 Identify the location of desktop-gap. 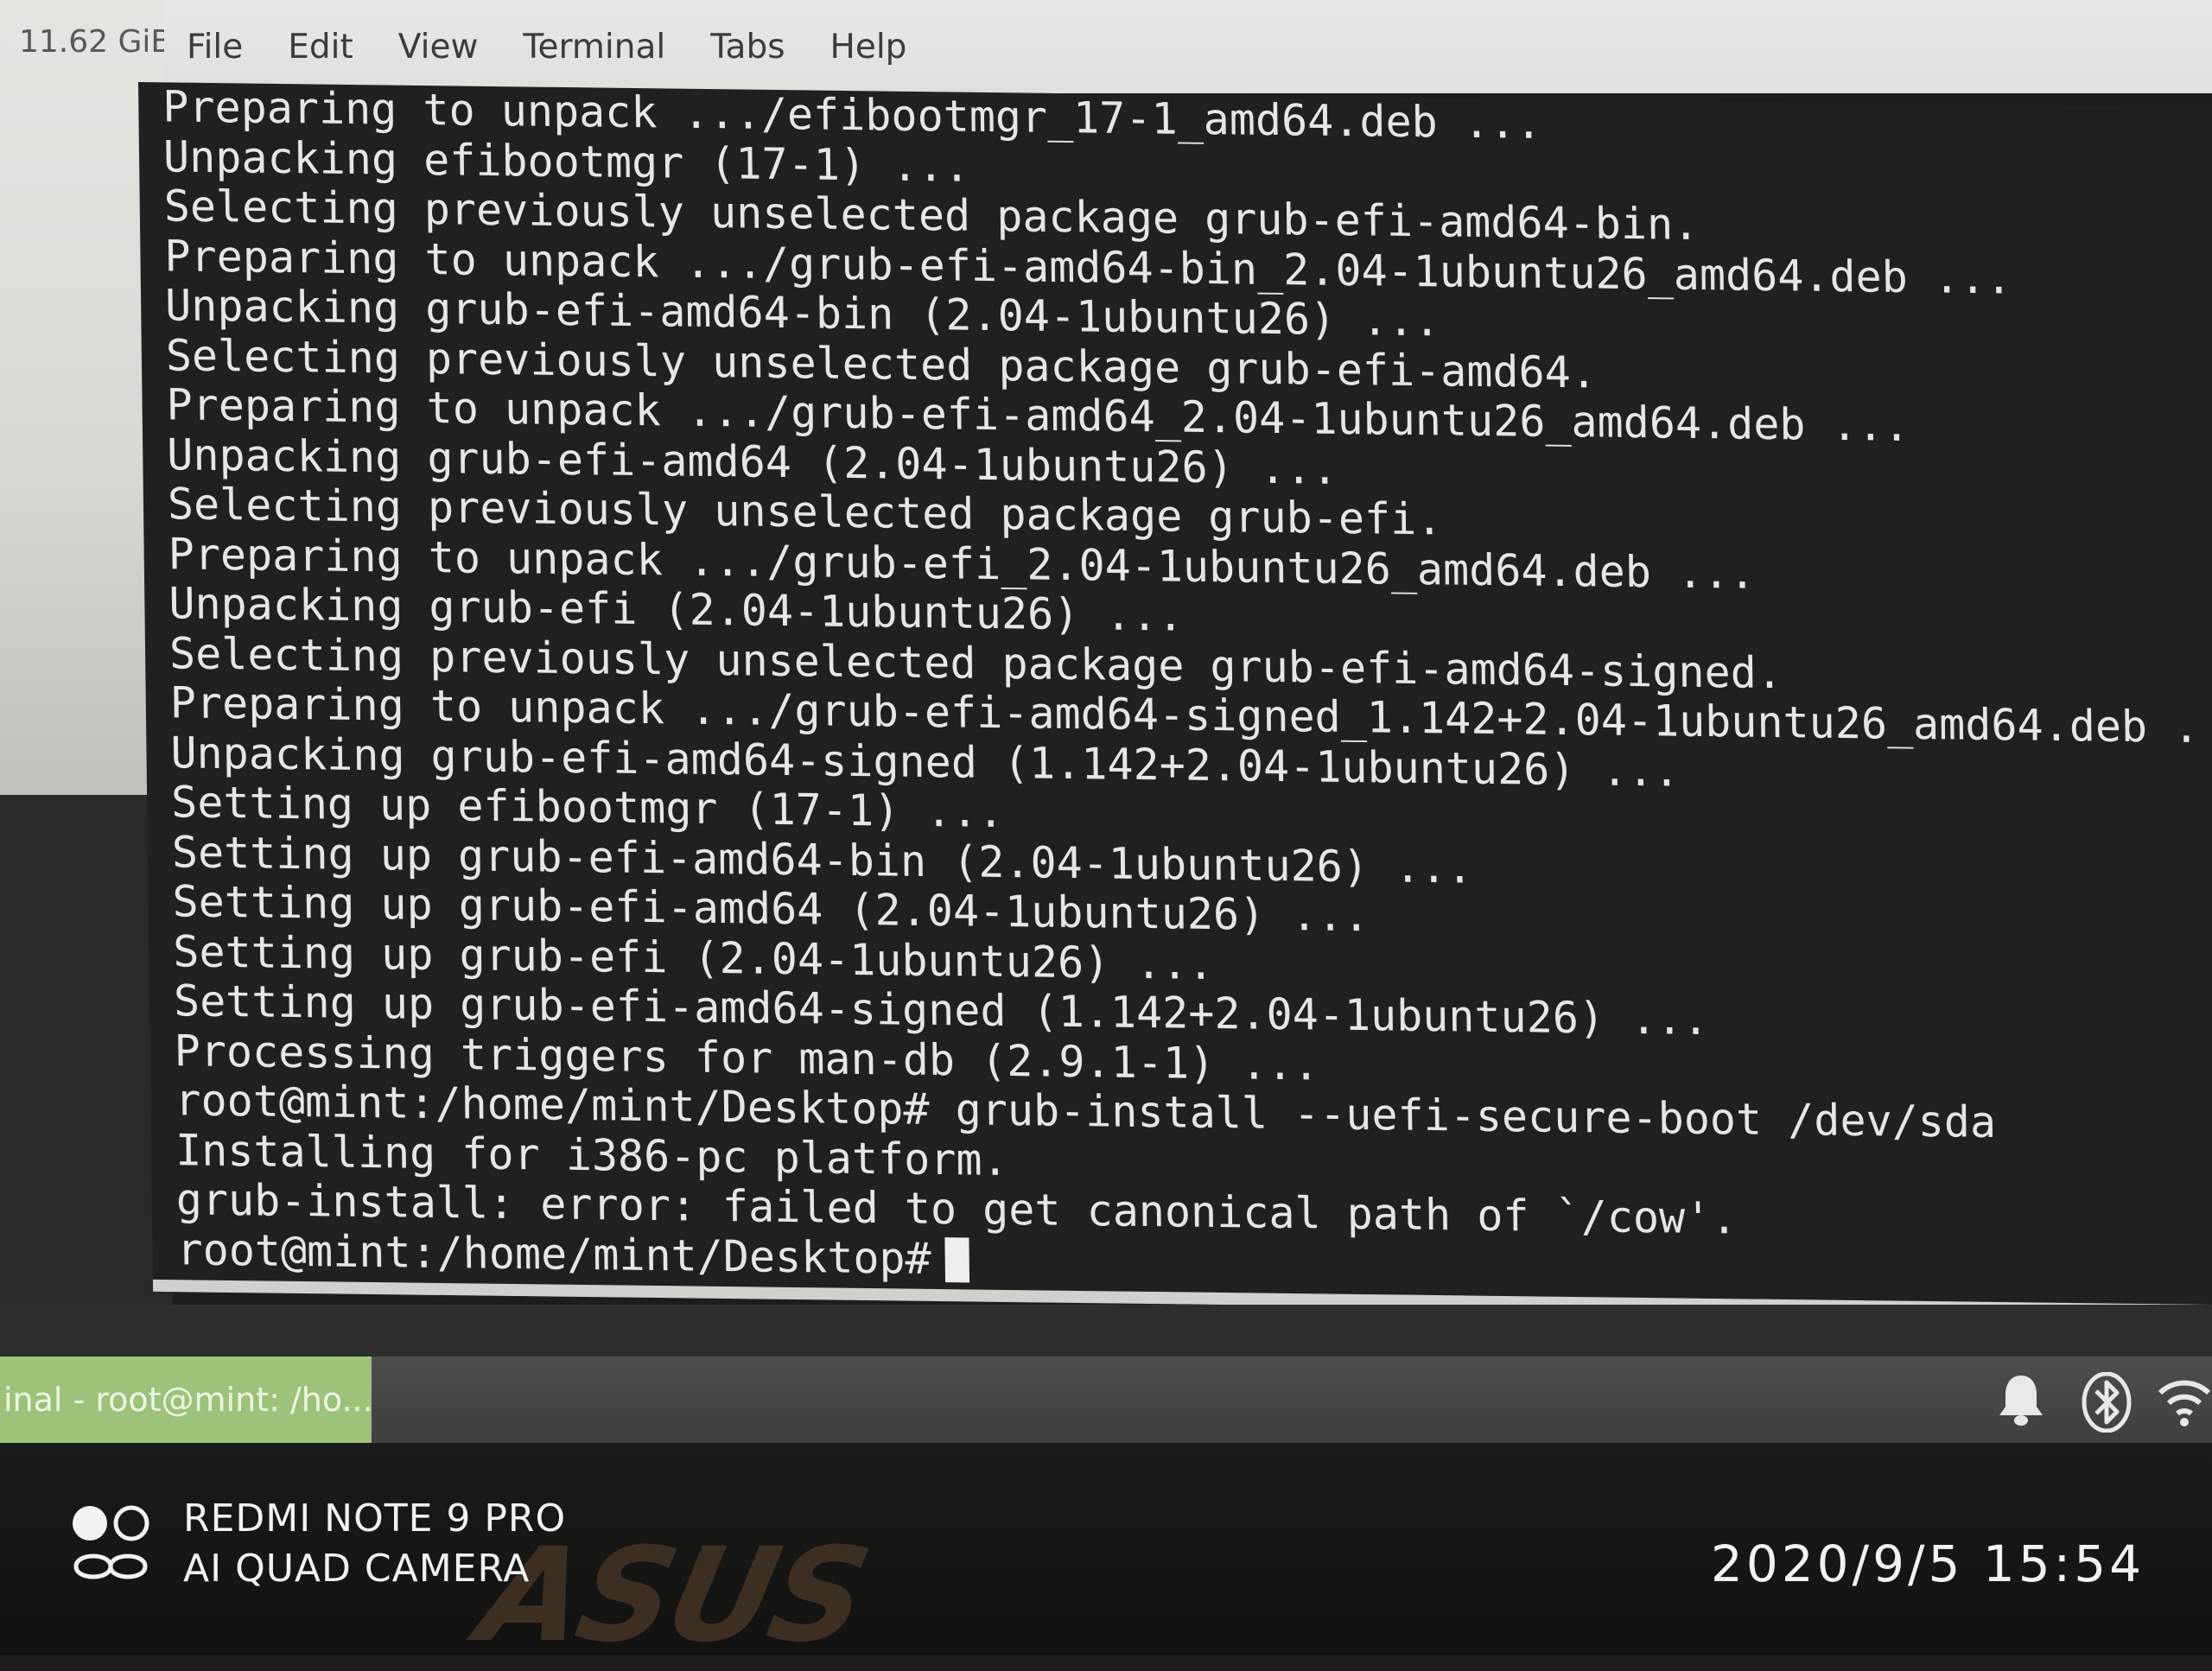
(1106, 1330).